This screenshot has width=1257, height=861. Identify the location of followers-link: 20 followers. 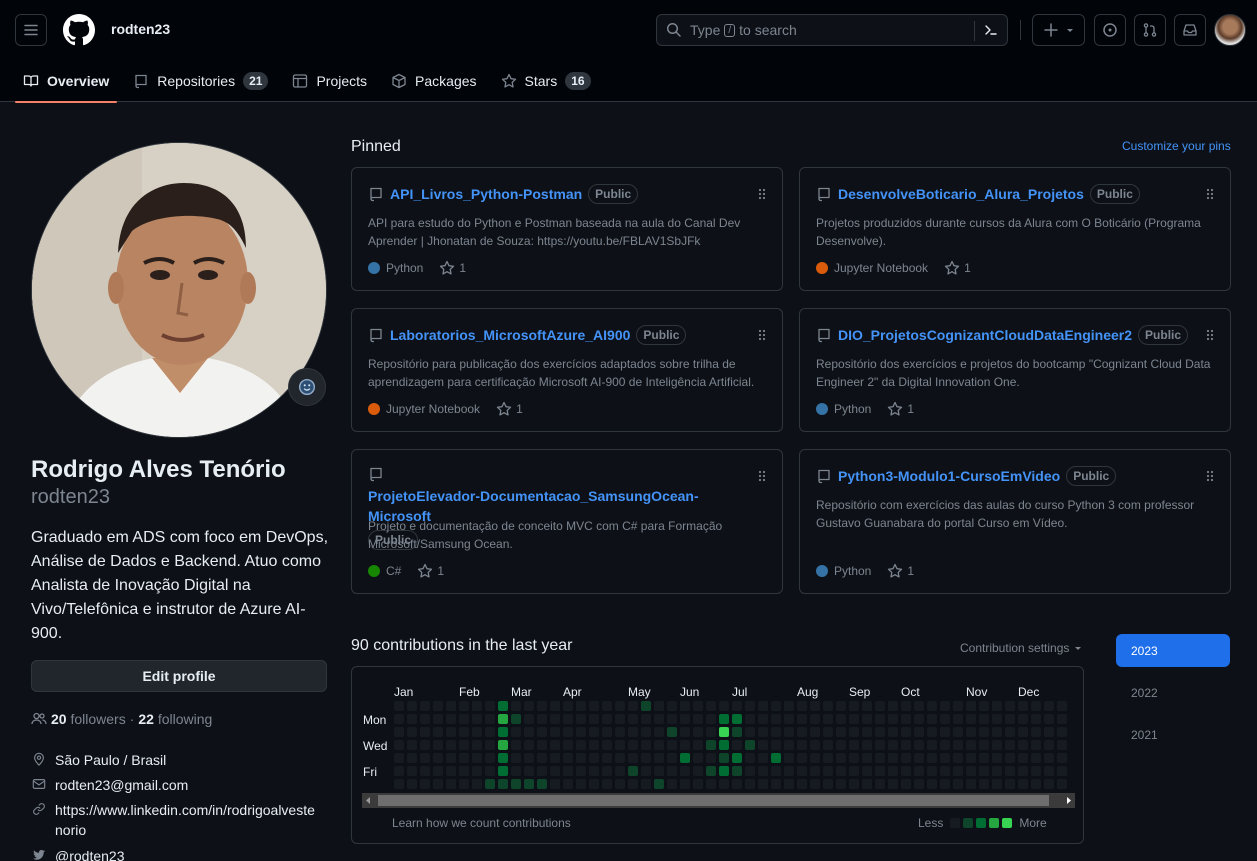
(88, 719).